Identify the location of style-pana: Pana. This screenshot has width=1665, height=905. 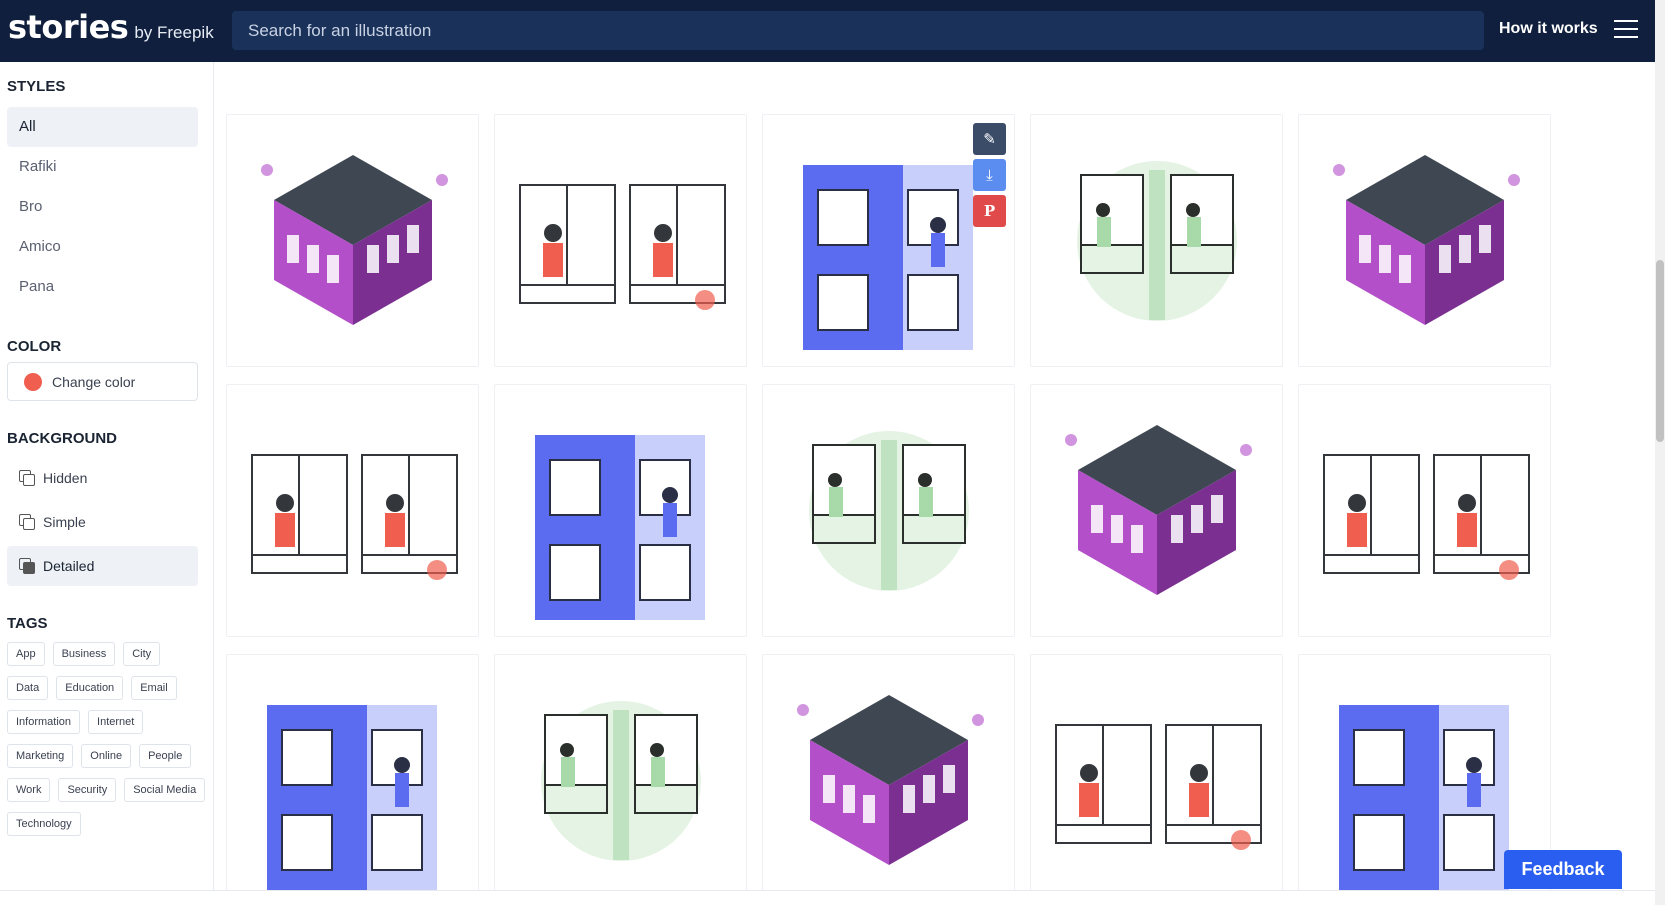
(102, 287).